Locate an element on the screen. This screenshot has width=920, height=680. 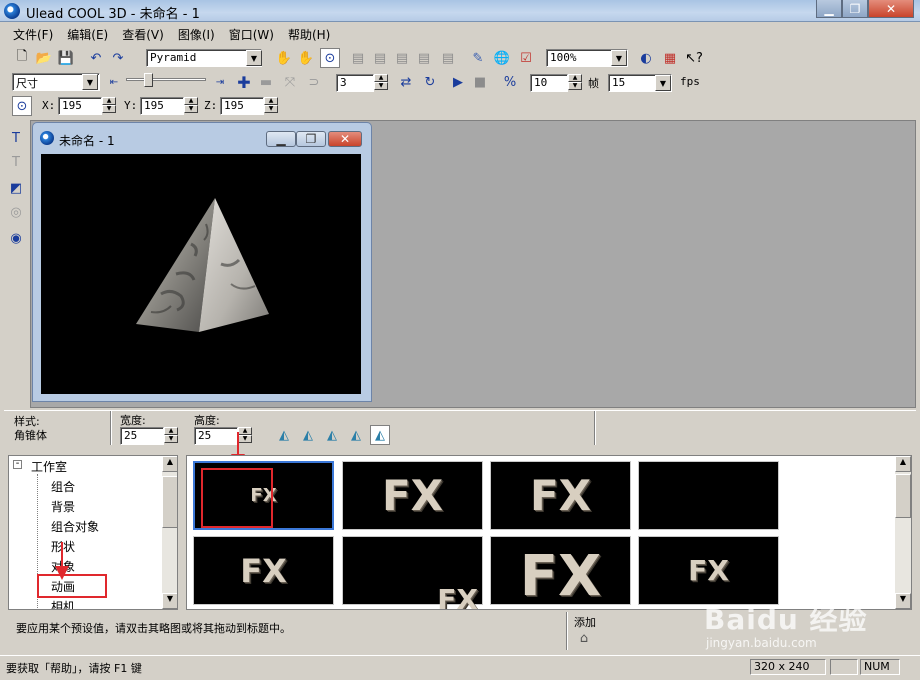
divider is located at coordinates (595, 428).